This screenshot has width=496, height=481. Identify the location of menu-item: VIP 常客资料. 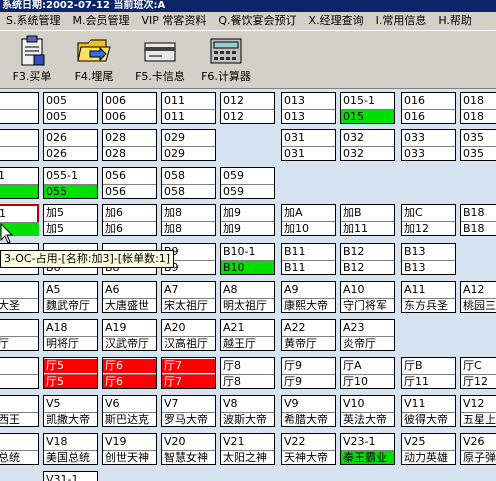
(173, 21).